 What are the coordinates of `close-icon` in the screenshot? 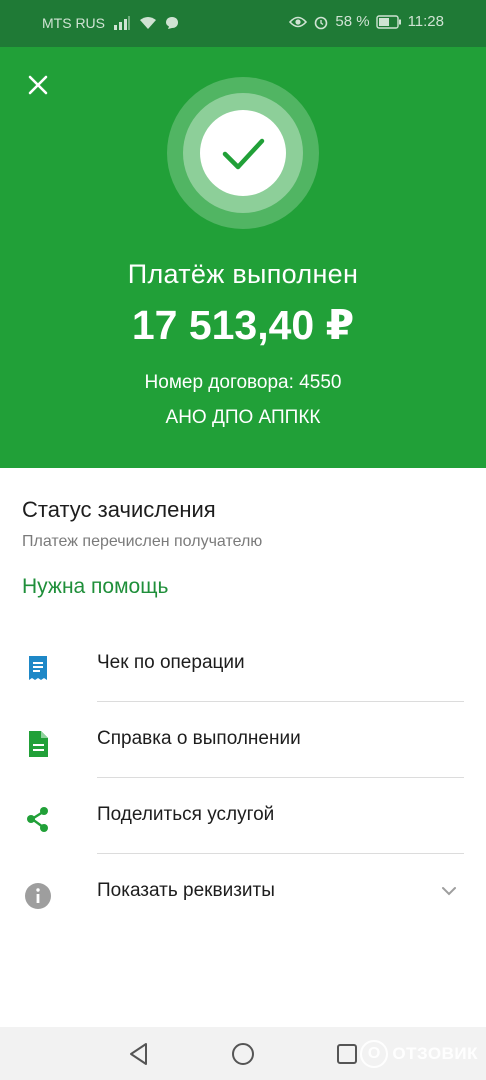 It's located at (38, 85).